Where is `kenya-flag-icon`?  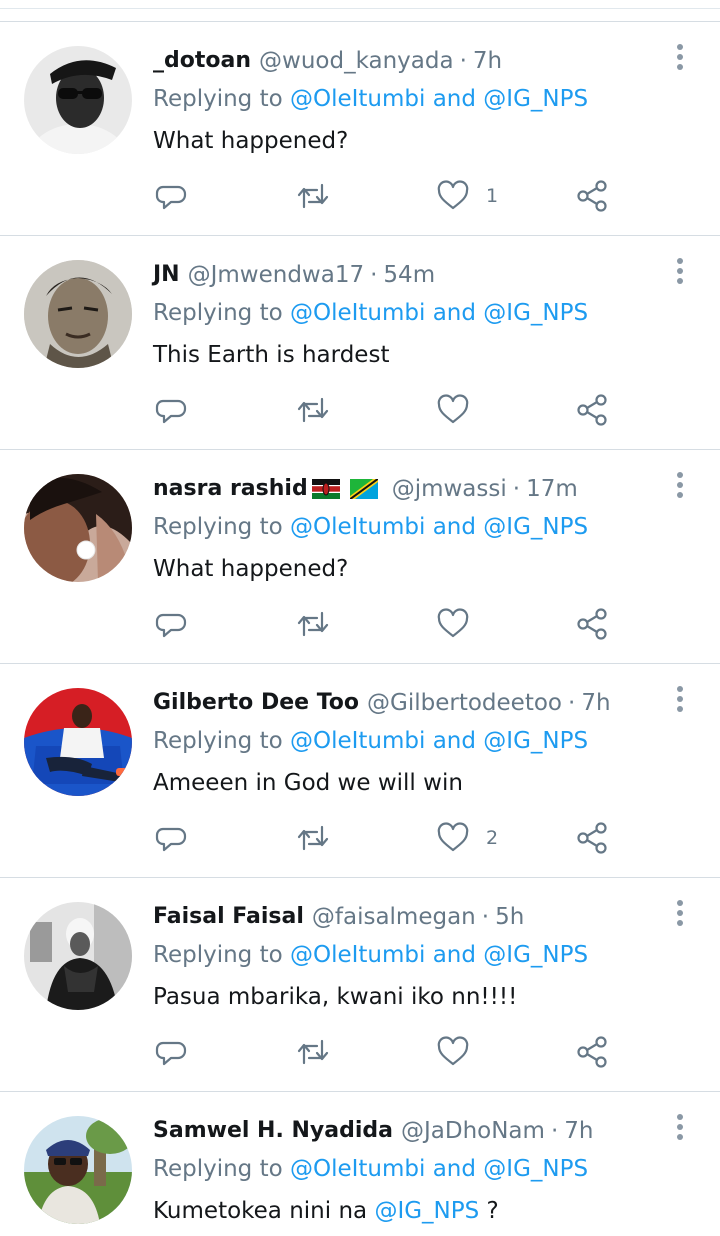
kenya-flag-icon is located at coordinates (325, 489).